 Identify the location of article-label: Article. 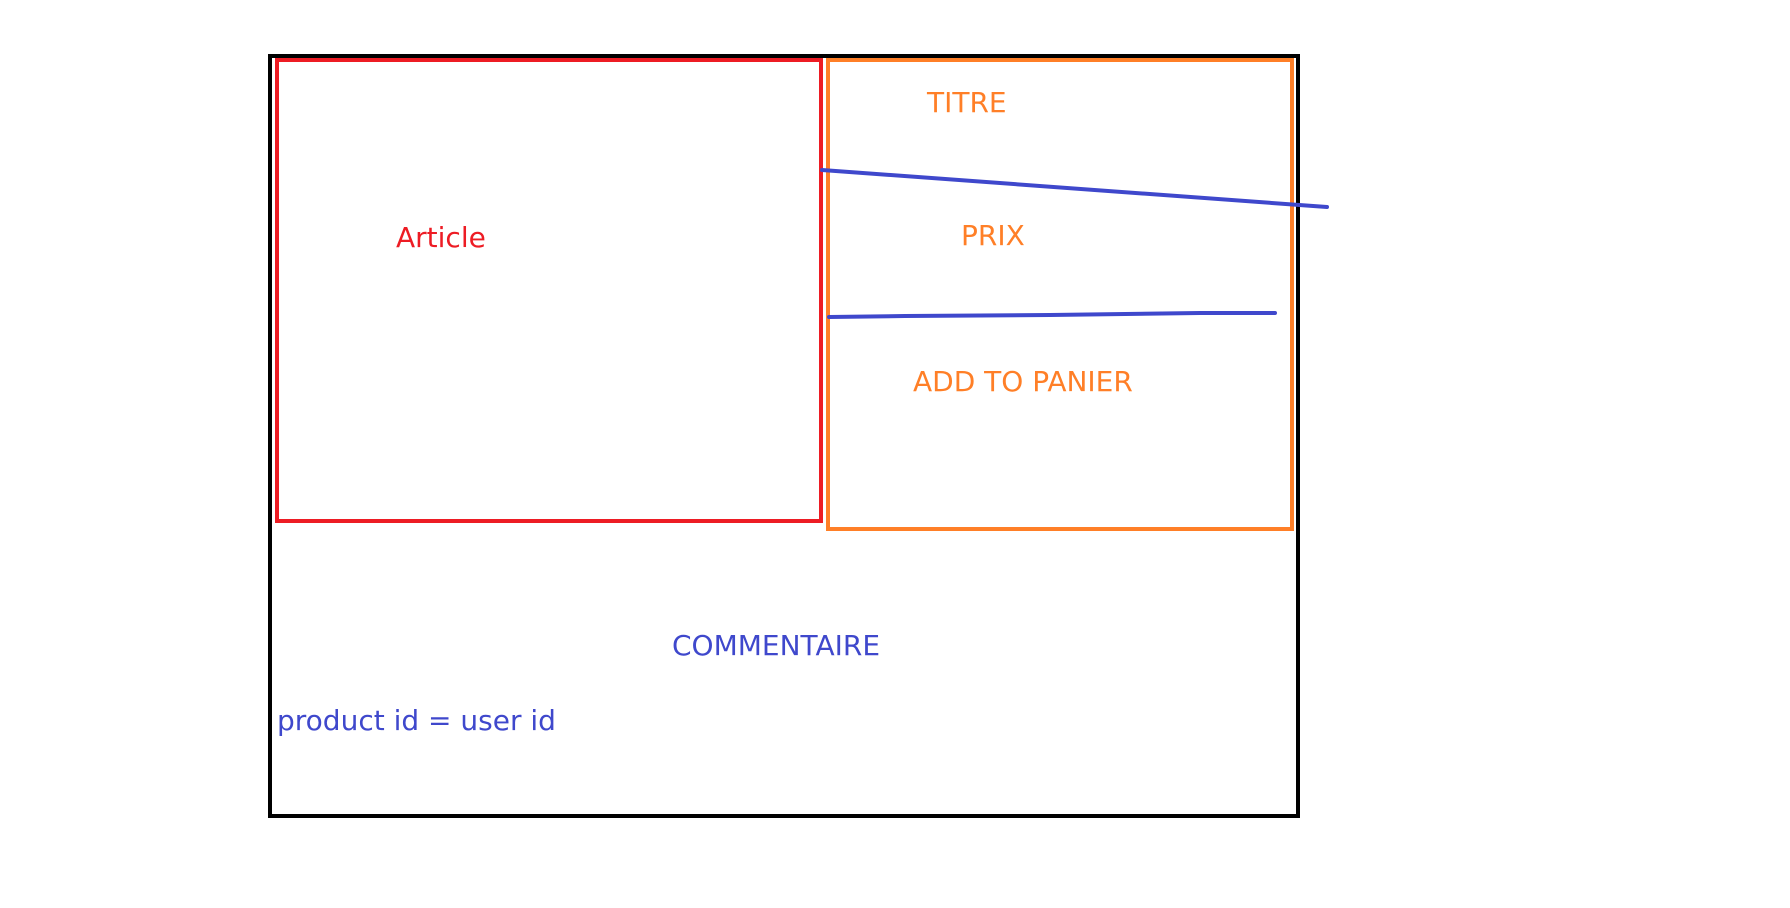
(441, 237).